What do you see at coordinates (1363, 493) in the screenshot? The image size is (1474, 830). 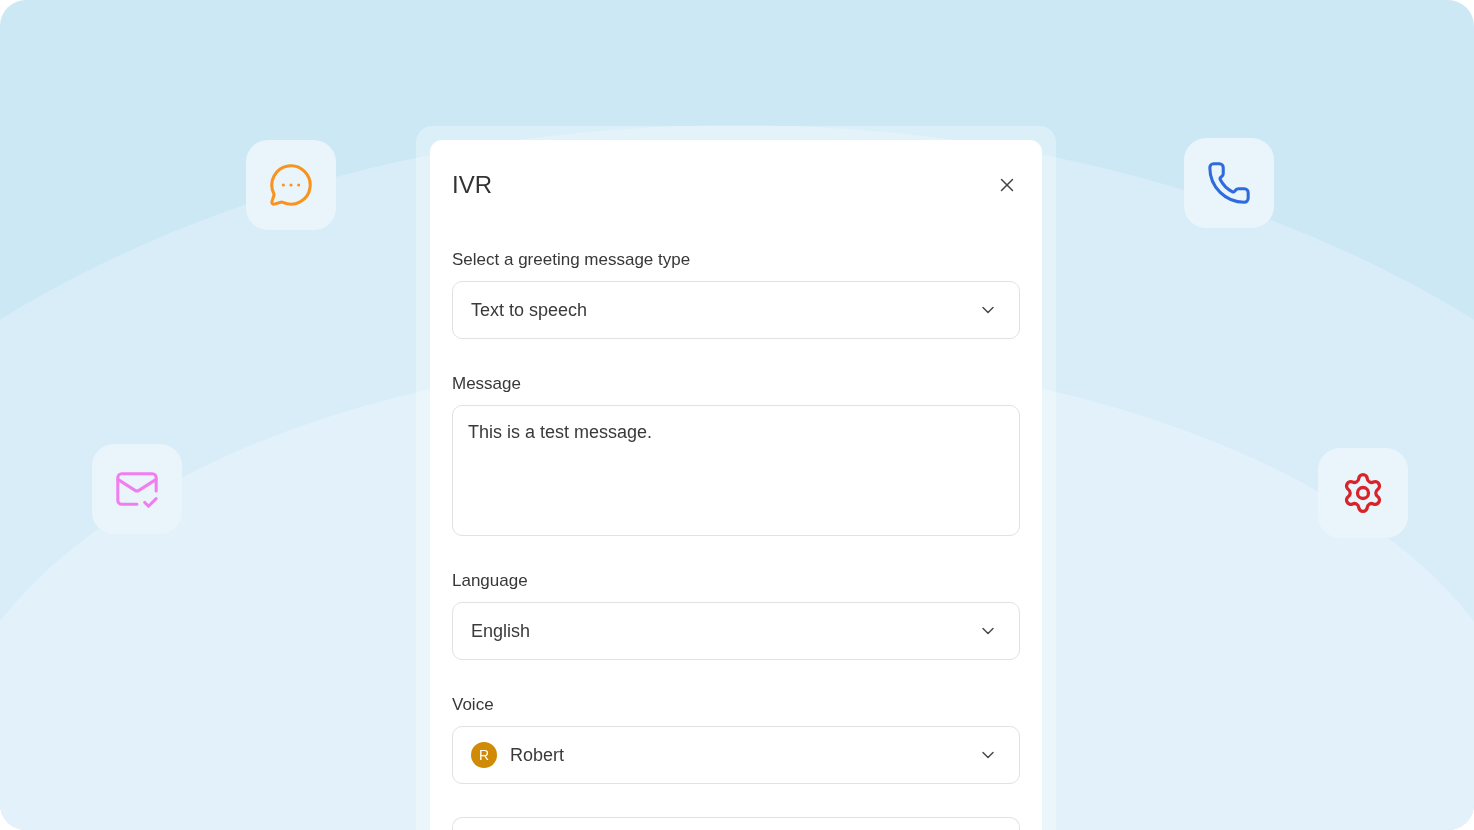 I see `gear-icon` at bounding box center [1363, 493].